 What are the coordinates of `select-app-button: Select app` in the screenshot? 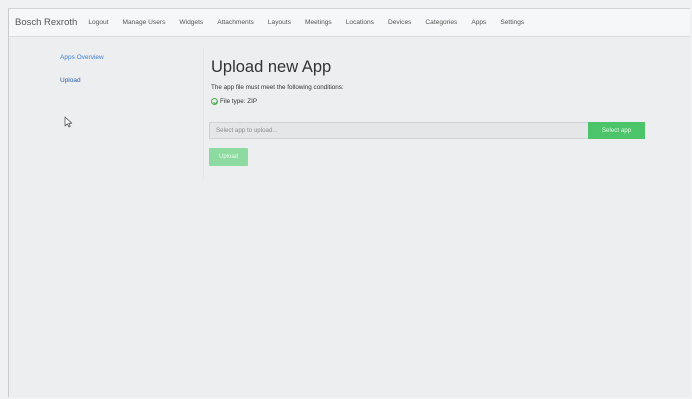 It's located at (616, 130).